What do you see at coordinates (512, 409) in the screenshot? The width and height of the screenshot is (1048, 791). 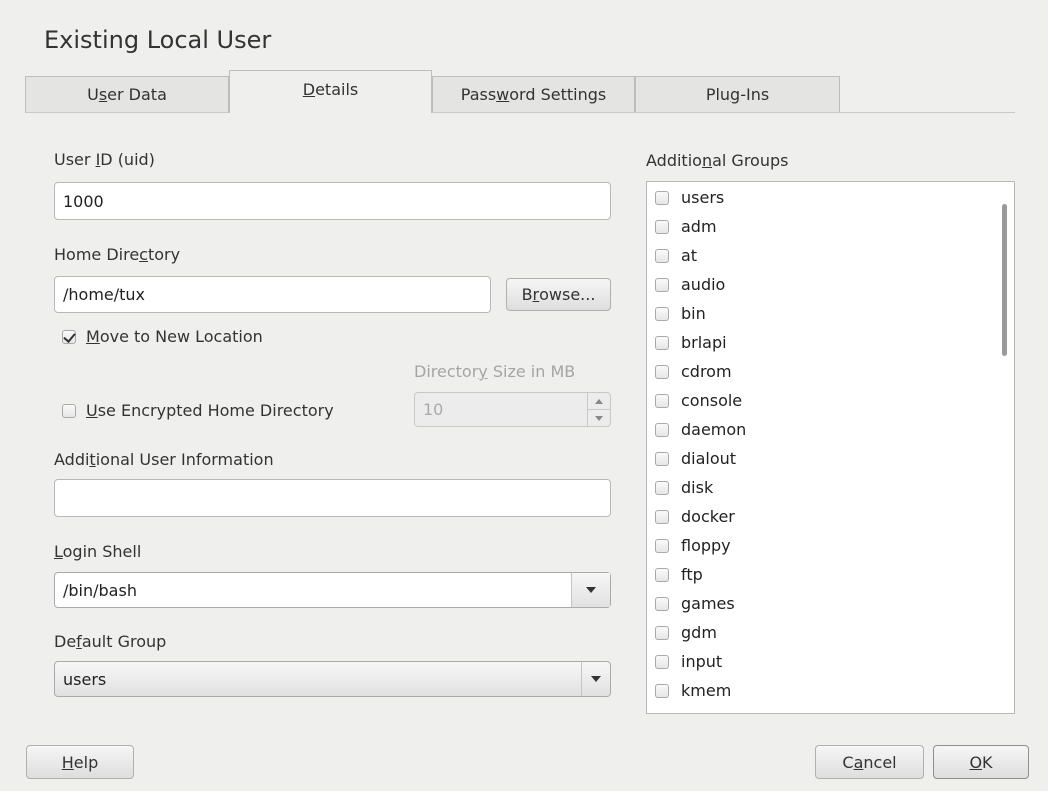 I see `directory-size-spinbox: 10` at bounding box center [512, 409].